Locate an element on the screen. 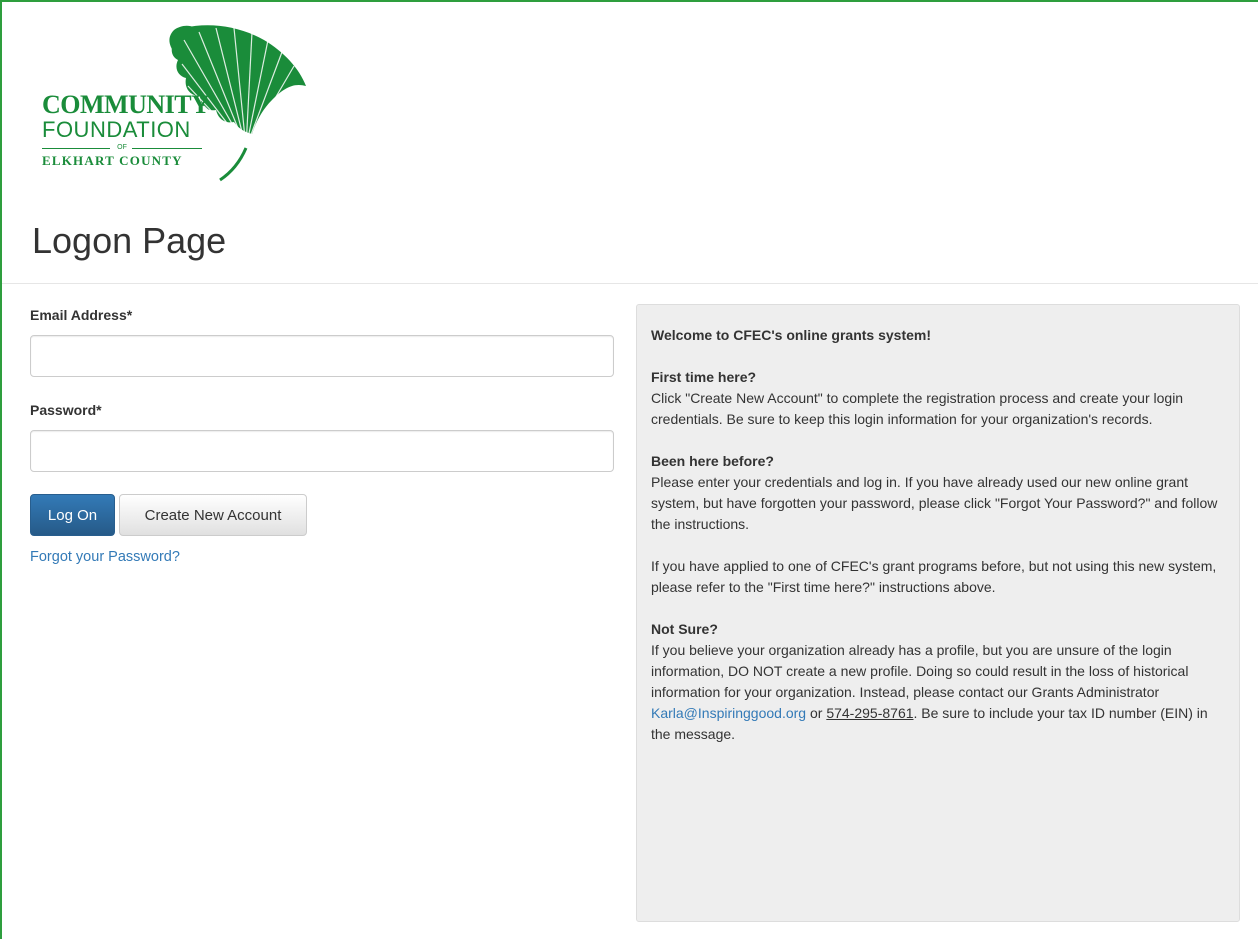 The height and width of the screenshot is (939, 1258). header-divider is located at coordinates (630, 283).